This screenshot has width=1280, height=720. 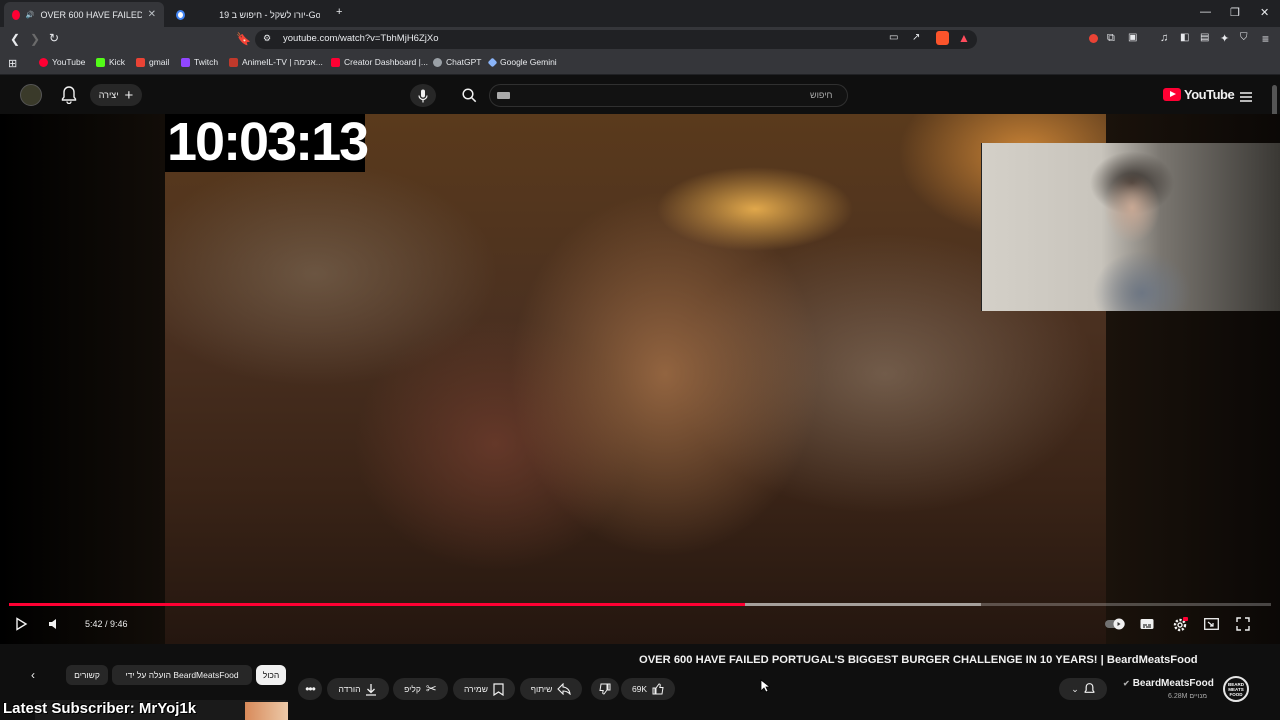 I want to click on bookmark-label: Twitch, so click(x=206, y=62).